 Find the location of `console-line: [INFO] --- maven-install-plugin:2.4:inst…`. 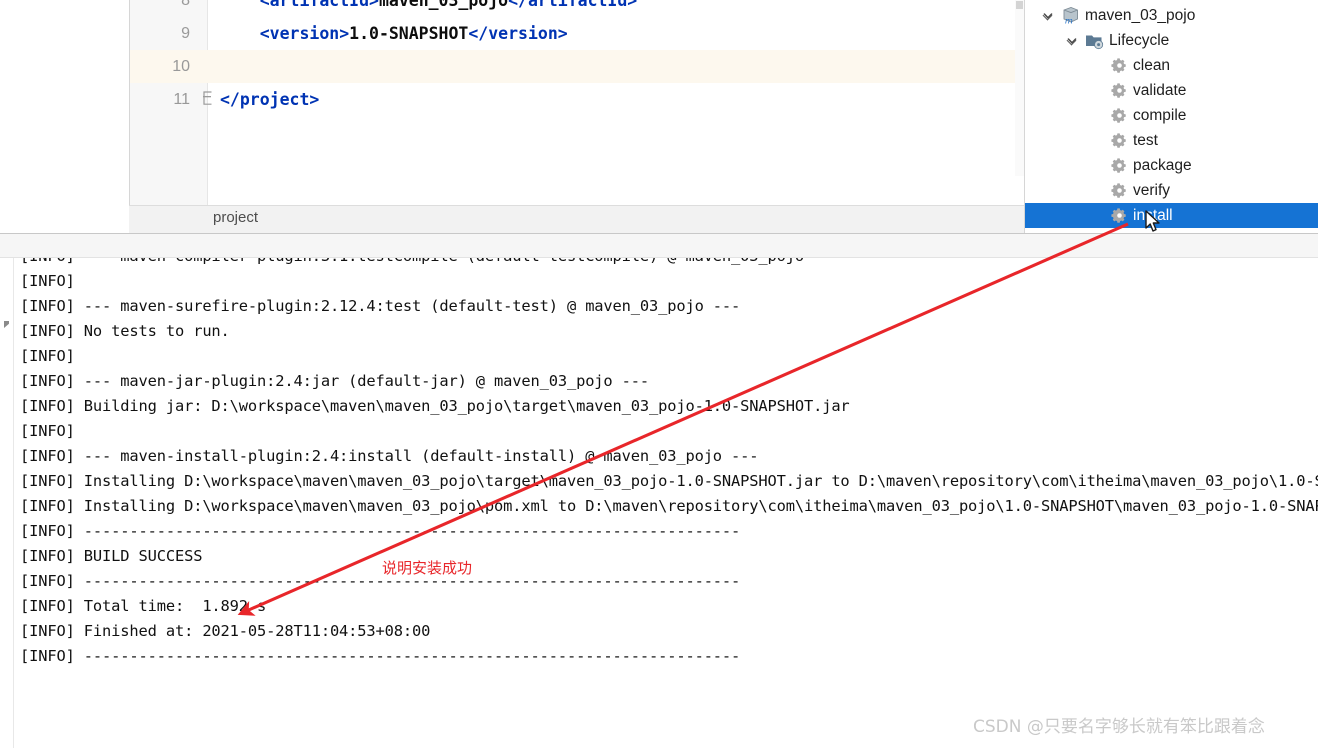

console-line: [INFO] --- maven-install-plugin:2.4:inst… is located at coordinates (389, 456).